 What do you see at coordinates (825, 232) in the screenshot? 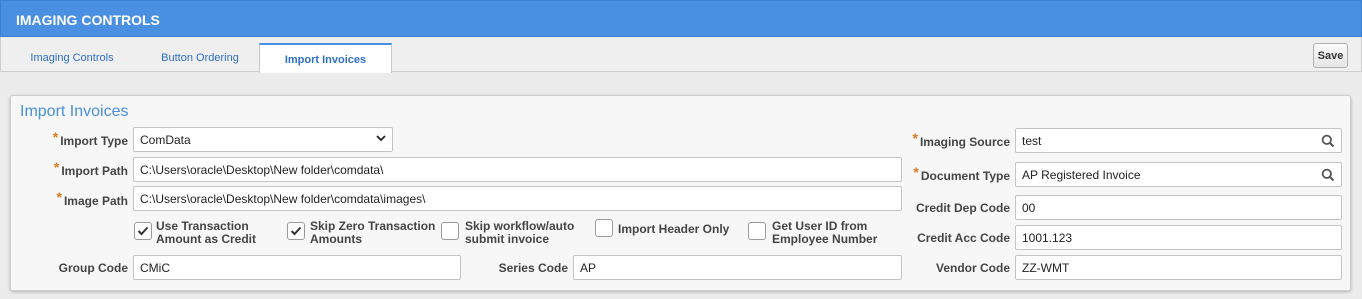
I see `get-user-id-label: Get User ID from Employee Number` at bounding box center [825, 232].